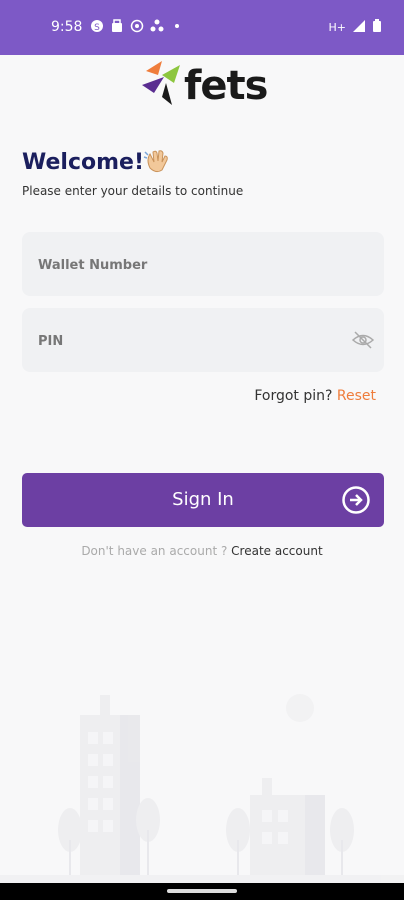 The image size is (404, 900). Describe the element at coordinates (188, 341) in the screenshot. I see `pin-input` at that location.